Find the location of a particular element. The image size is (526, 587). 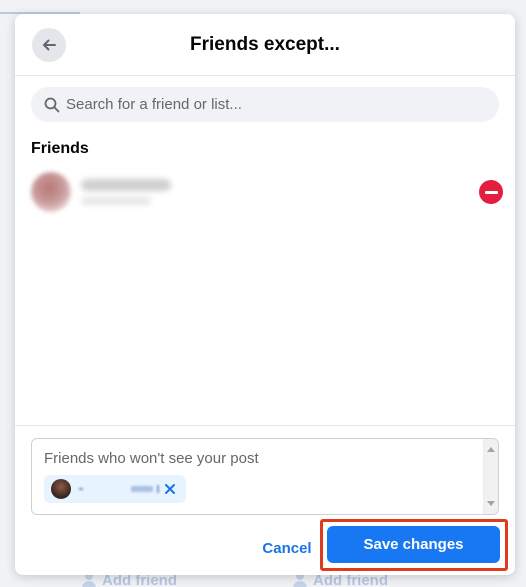

friend-search-box is located at coordinates (265, 104).